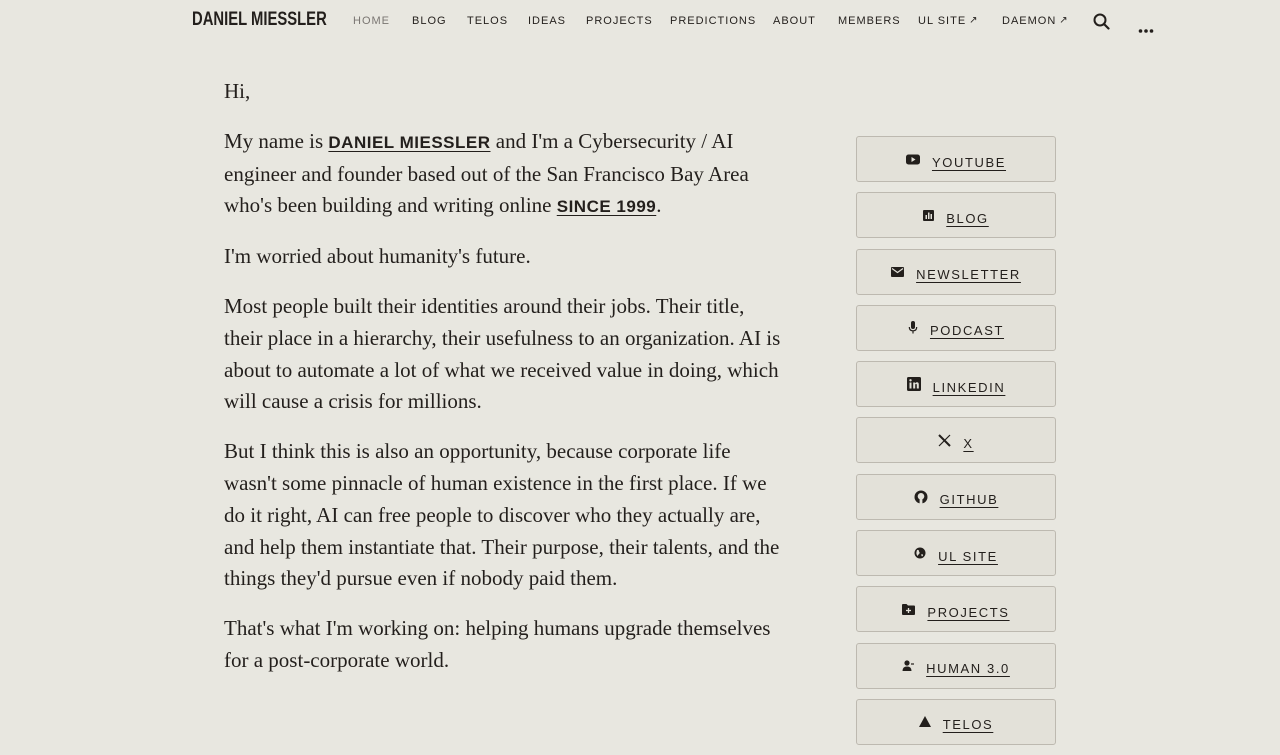  I want to click on paragraph-worried: I'm worried about humanity's future., so click(377, 256).